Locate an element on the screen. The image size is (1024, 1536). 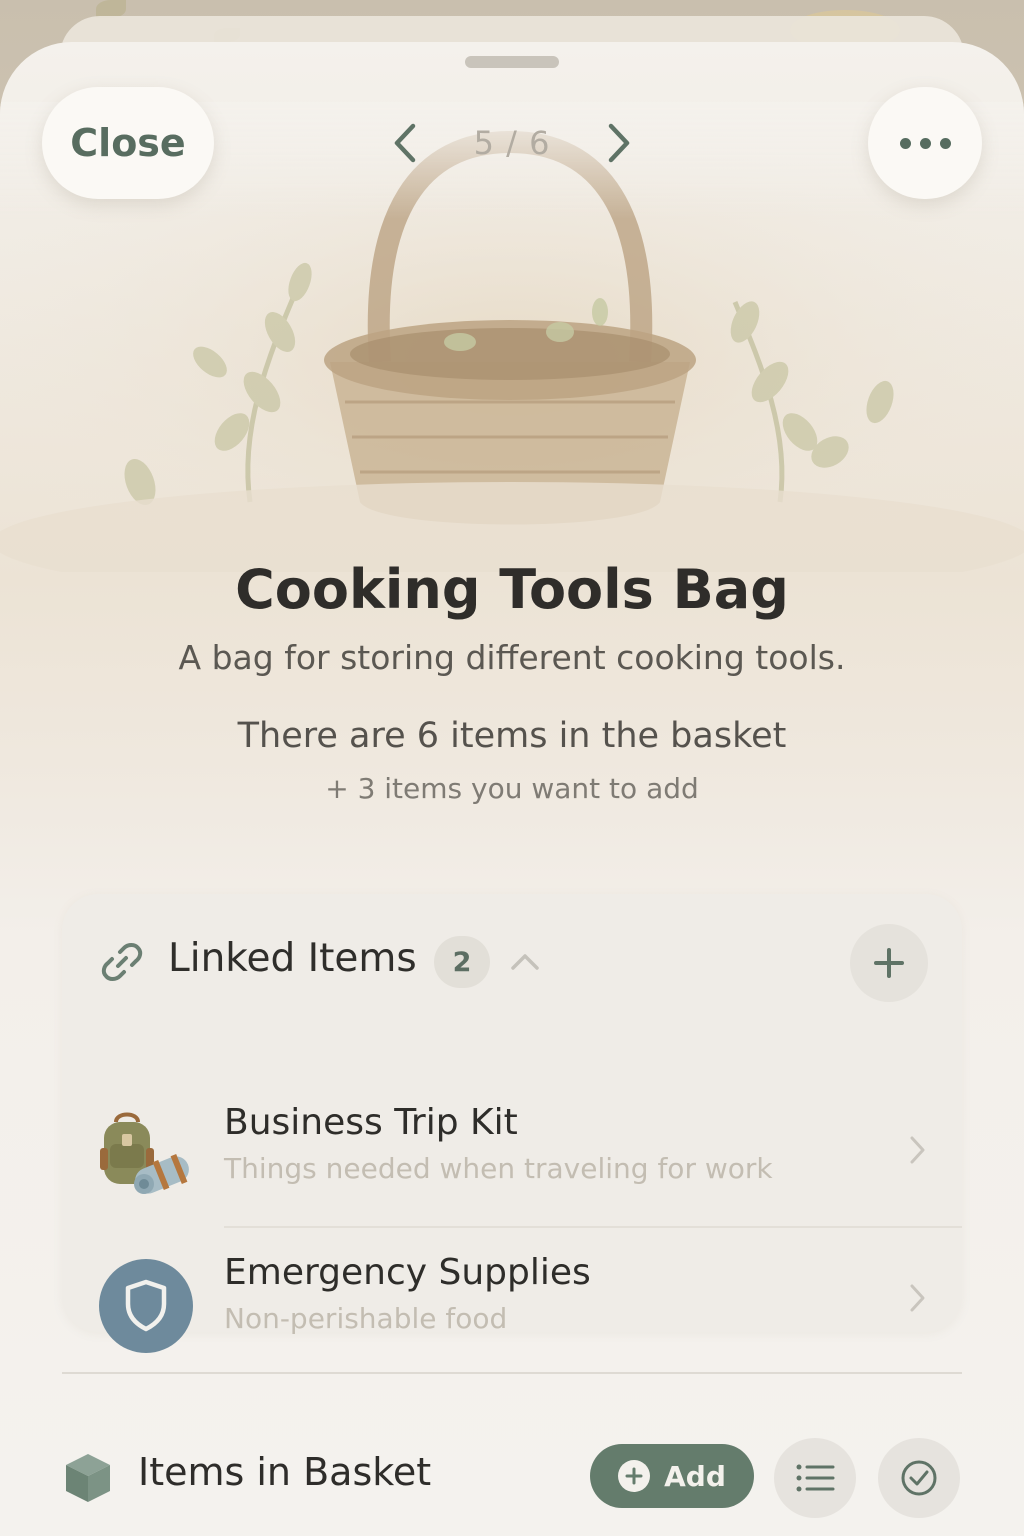
pager: 5 / 6 is located at coordinates (512, 143).